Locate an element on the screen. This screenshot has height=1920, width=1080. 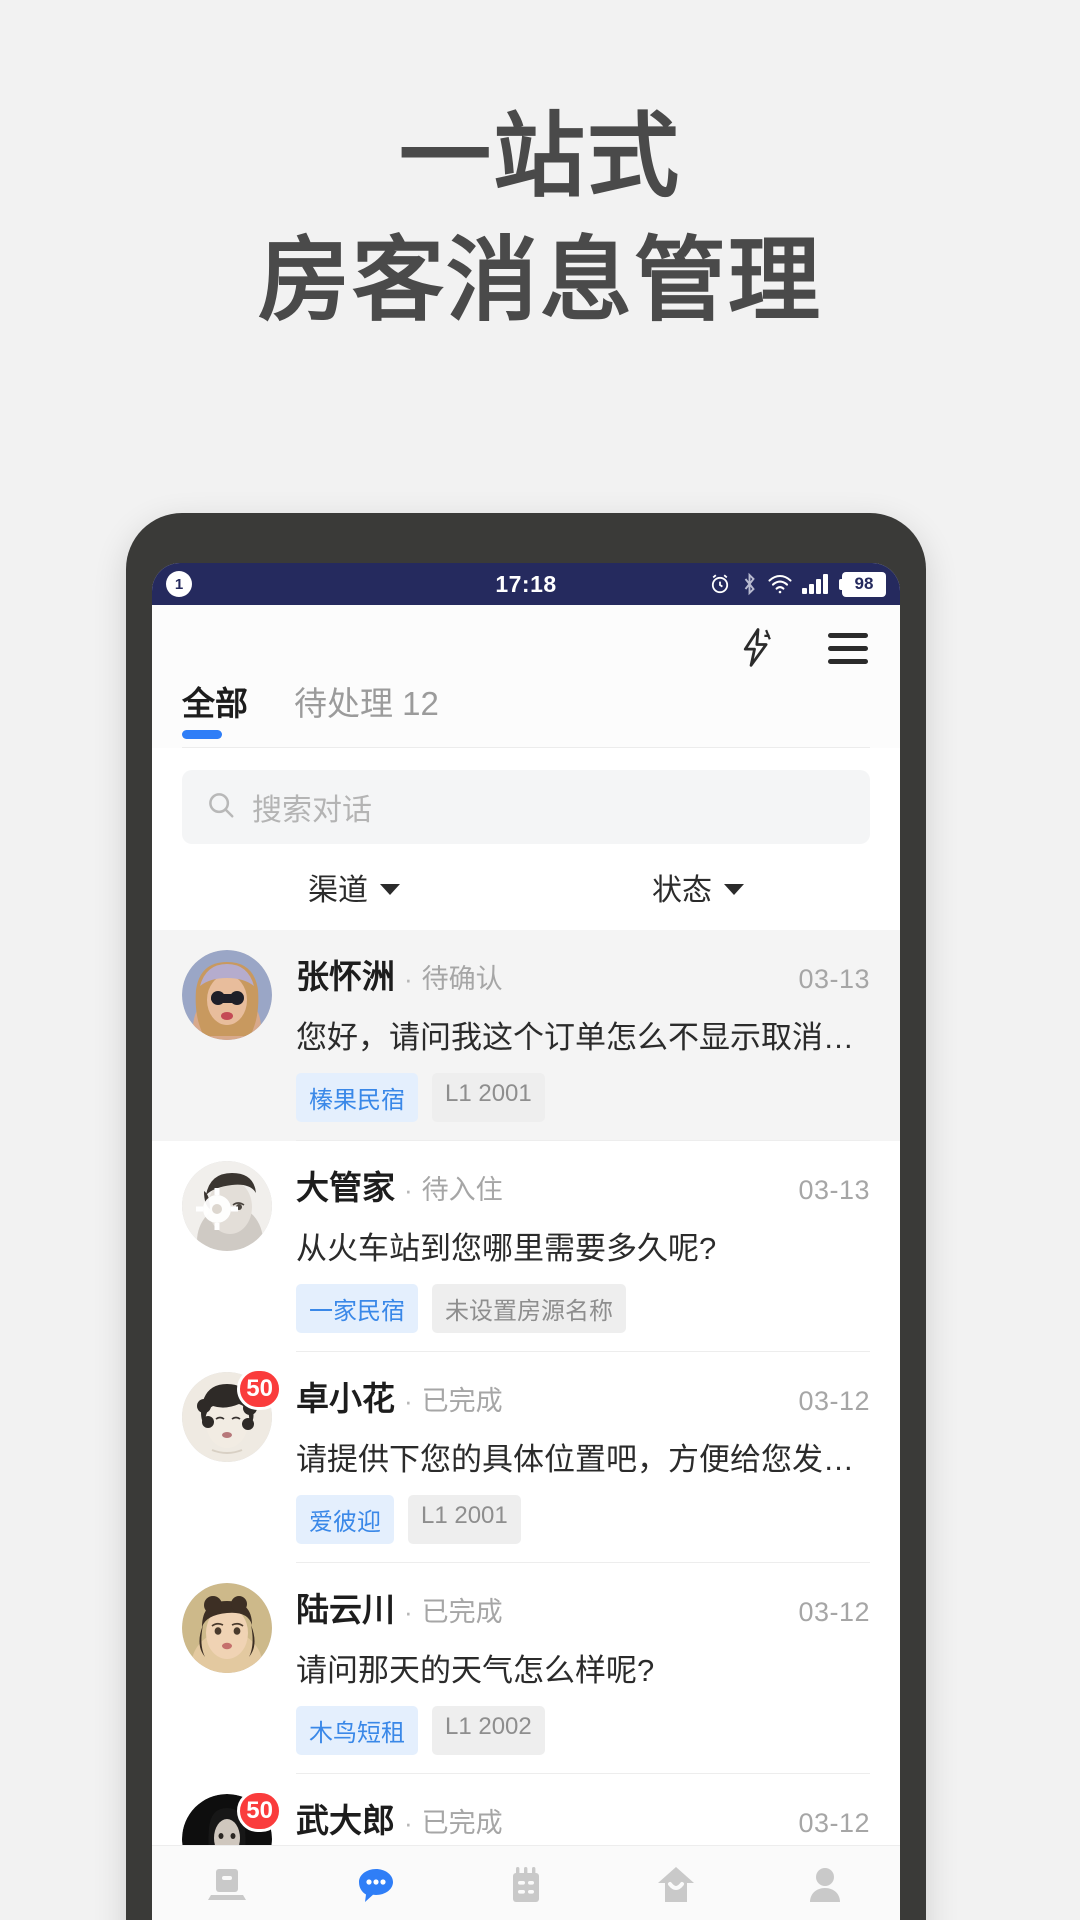
tab-all-label: 全部 is located at coordinates (215, 703).